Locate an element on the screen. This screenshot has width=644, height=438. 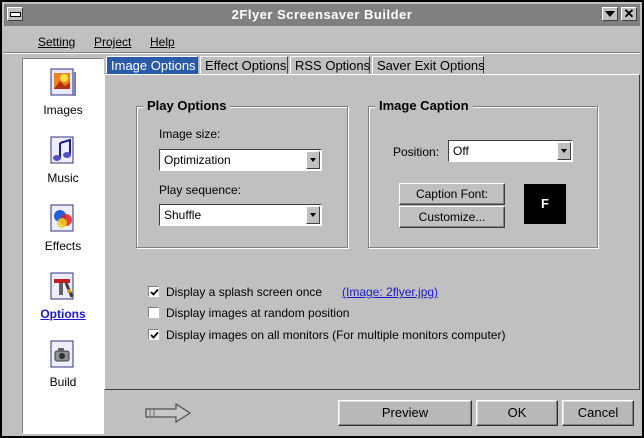
play-sequence-label: Play sequence: is located at coordinates (200, 190).